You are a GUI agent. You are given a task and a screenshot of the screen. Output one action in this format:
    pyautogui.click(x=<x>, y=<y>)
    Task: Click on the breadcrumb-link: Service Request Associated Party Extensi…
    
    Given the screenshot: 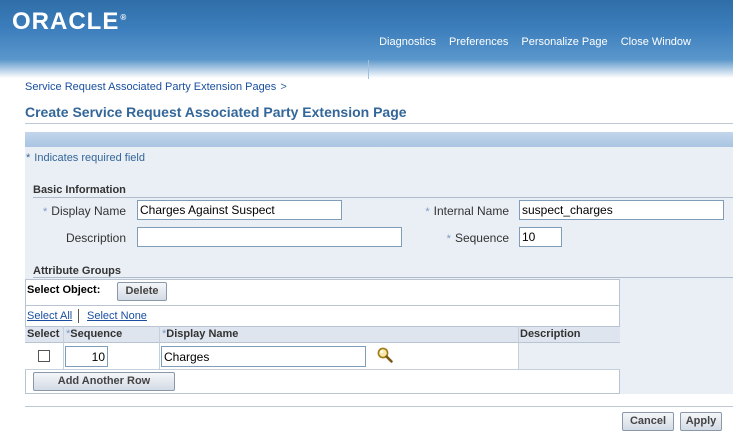 What is the action you would take?
    pyautogui.click(x=150, y=87)
    